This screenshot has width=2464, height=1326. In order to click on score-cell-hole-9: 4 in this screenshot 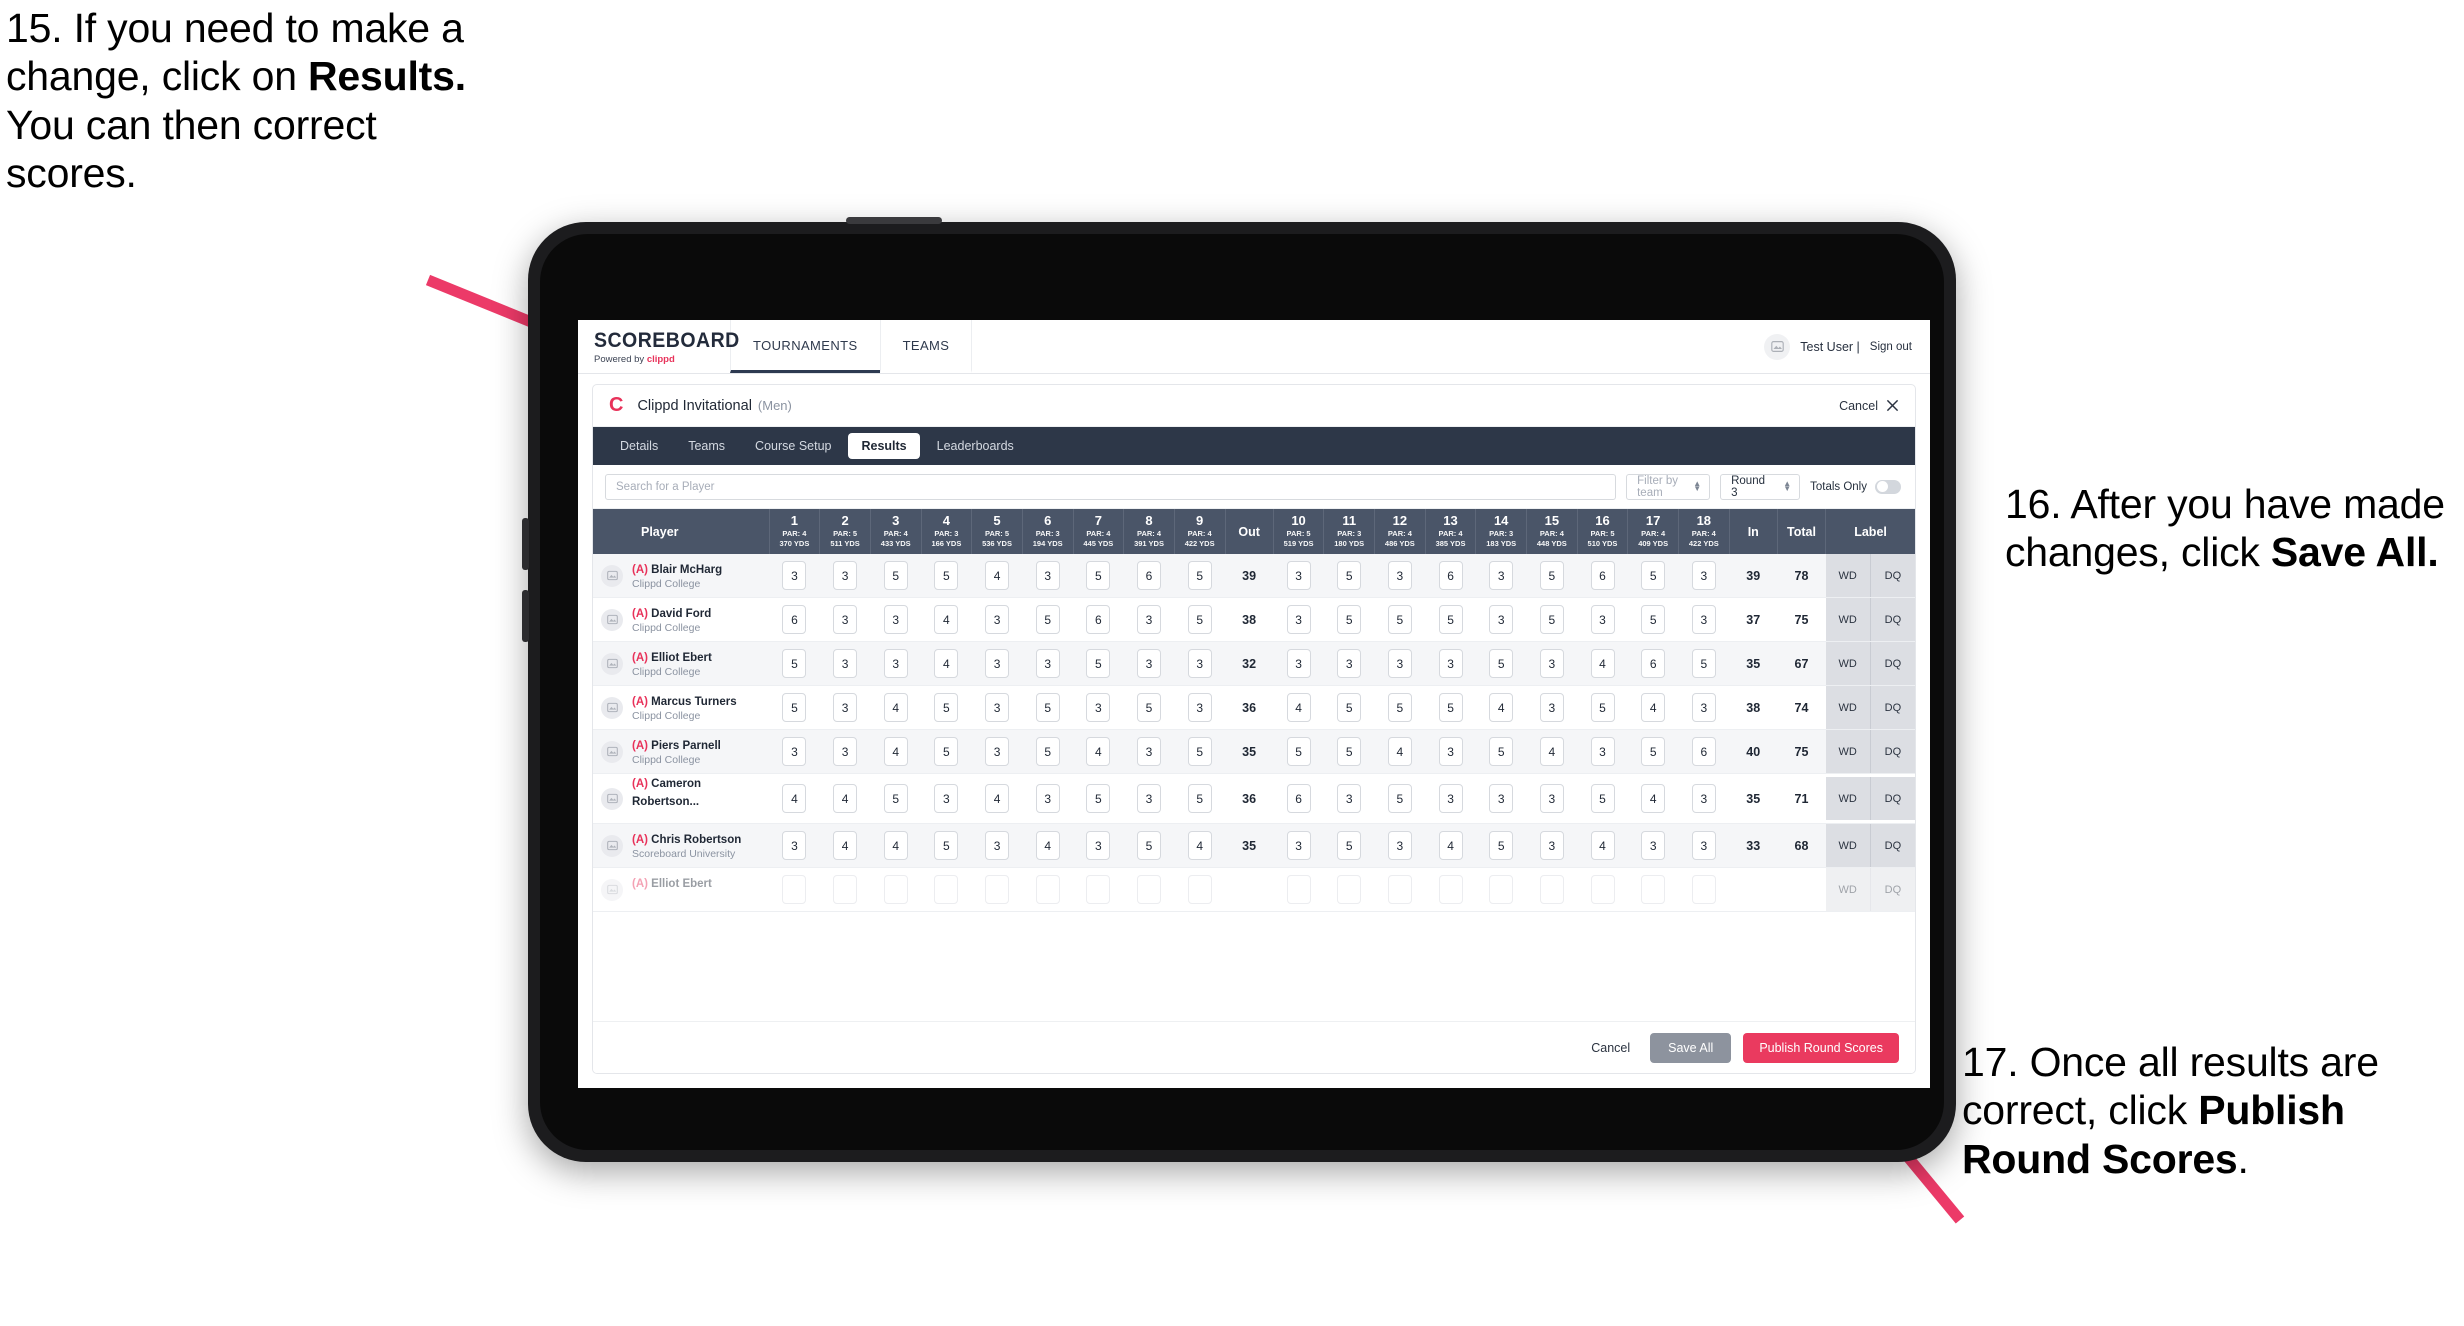, I will do `click(1199, 846)`.